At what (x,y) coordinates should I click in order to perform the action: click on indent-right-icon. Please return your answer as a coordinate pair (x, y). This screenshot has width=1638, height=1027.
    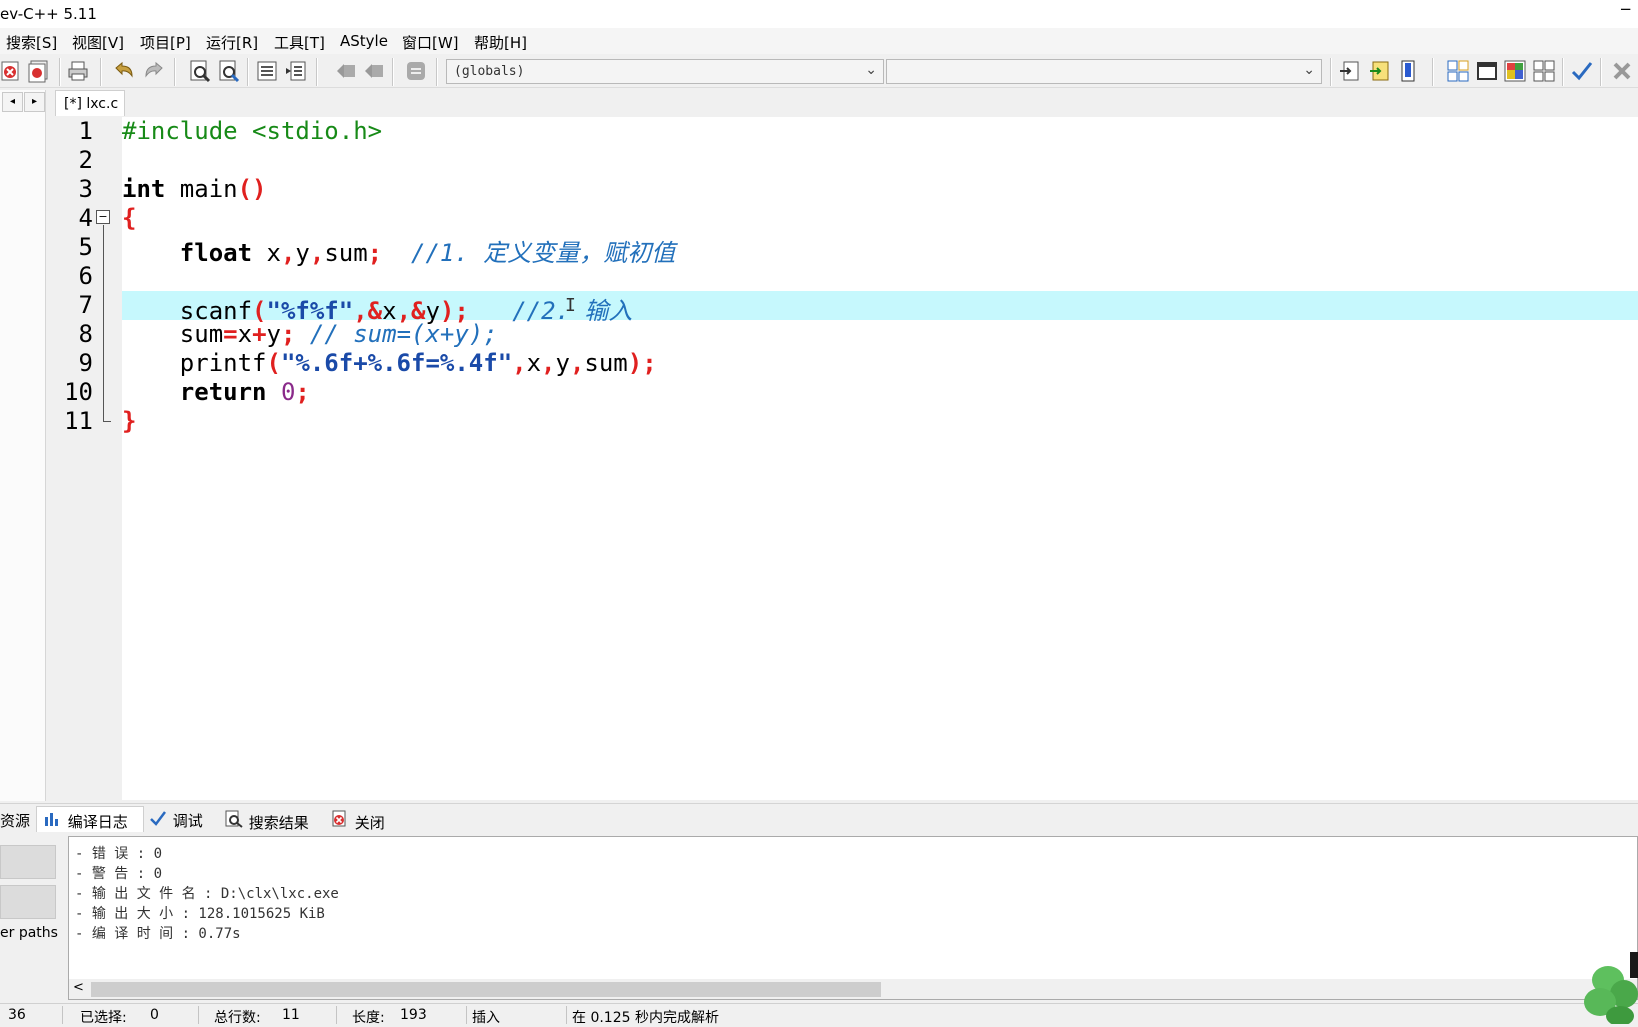
    Looking at the image, I should click on (374, 71).